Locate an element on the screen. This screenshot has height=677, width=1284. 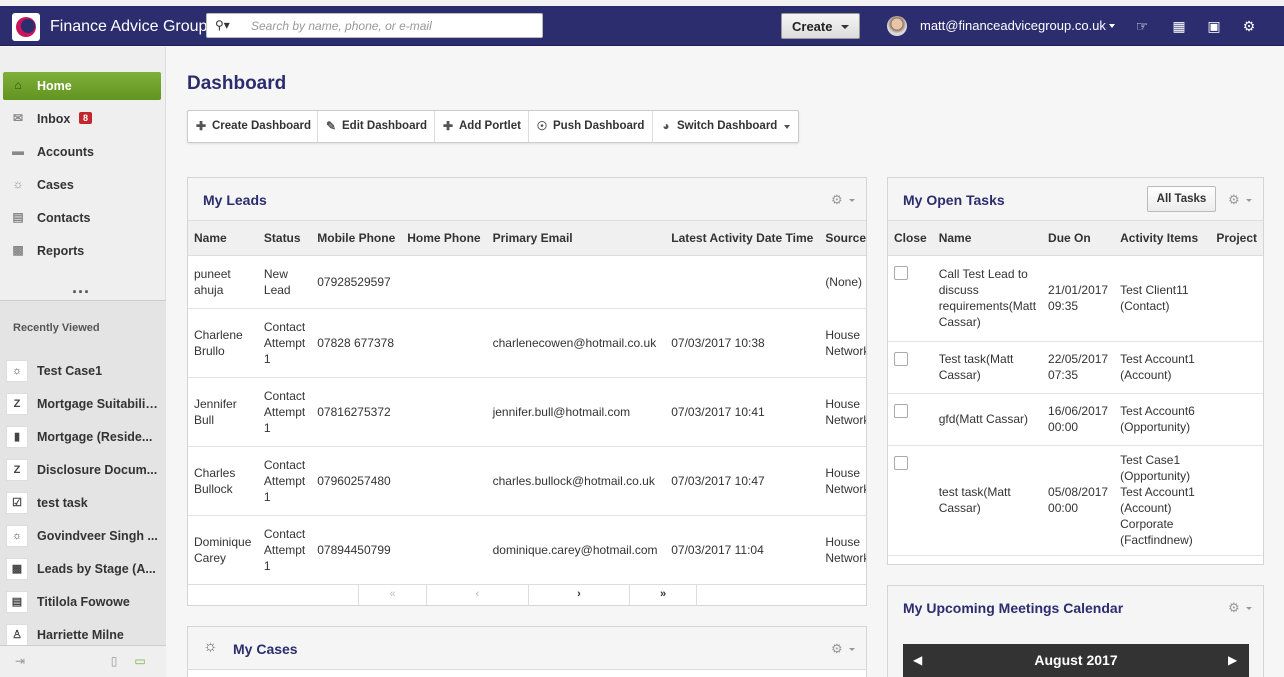
recent-item: ▤ Titilola Fowowe is located at coordinates (83, 602).